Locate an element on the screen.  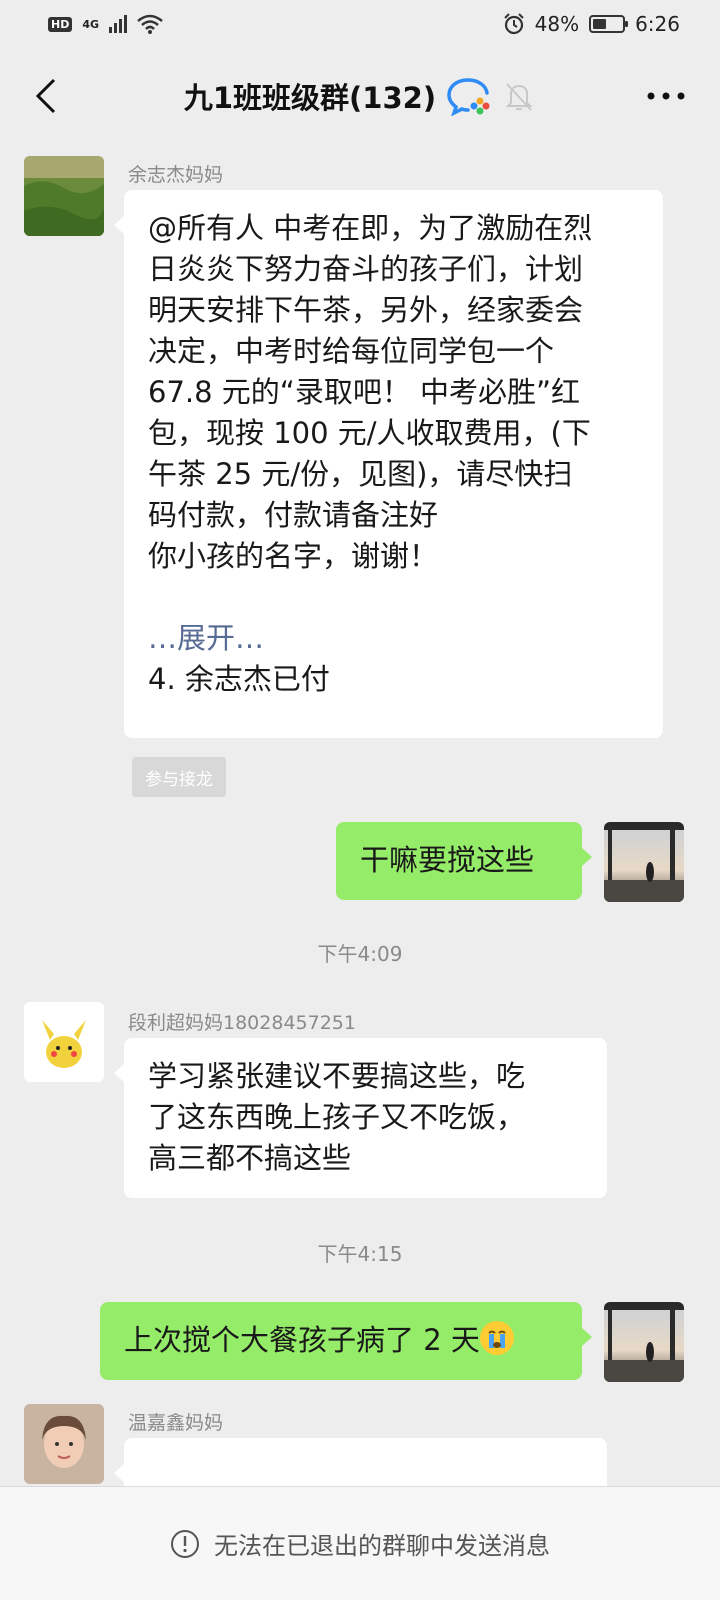
clock: 6:26 is located at coordinates (657, 24).